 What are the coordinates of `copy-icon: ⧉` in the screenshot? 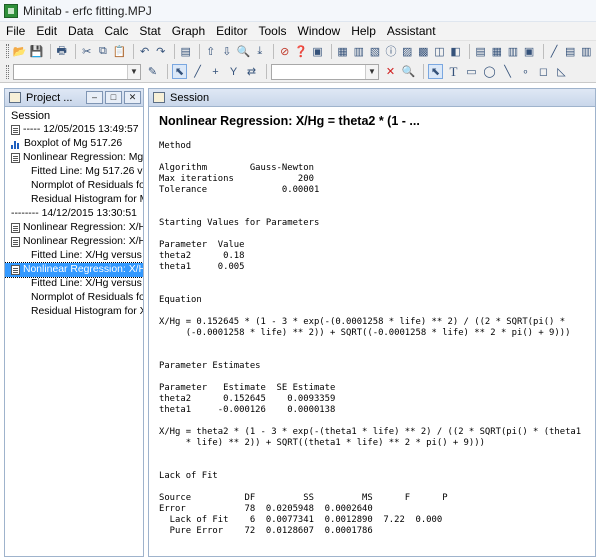 It's located at (102, 51).